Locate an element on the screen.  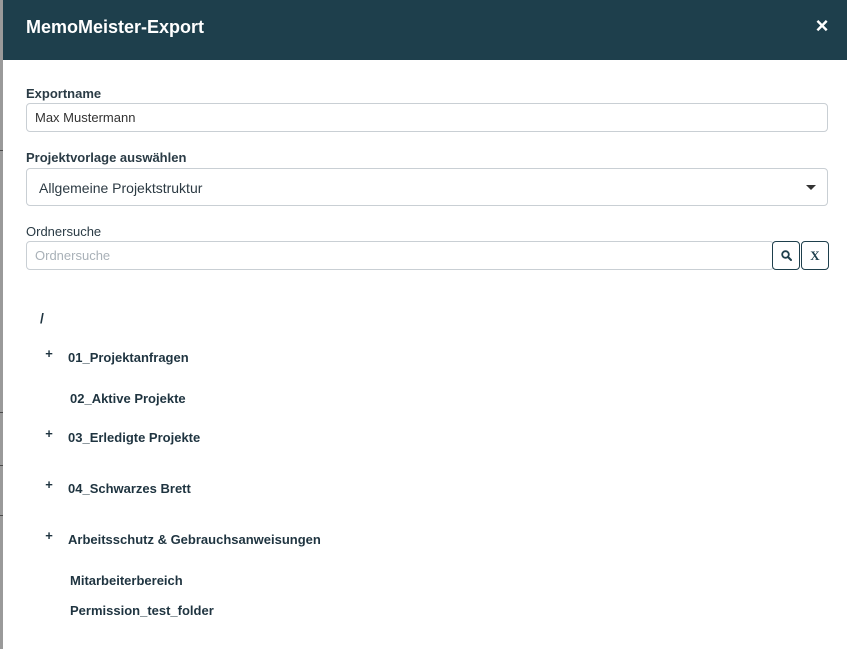
clear-icon: X is located at coordinates (815, 255).